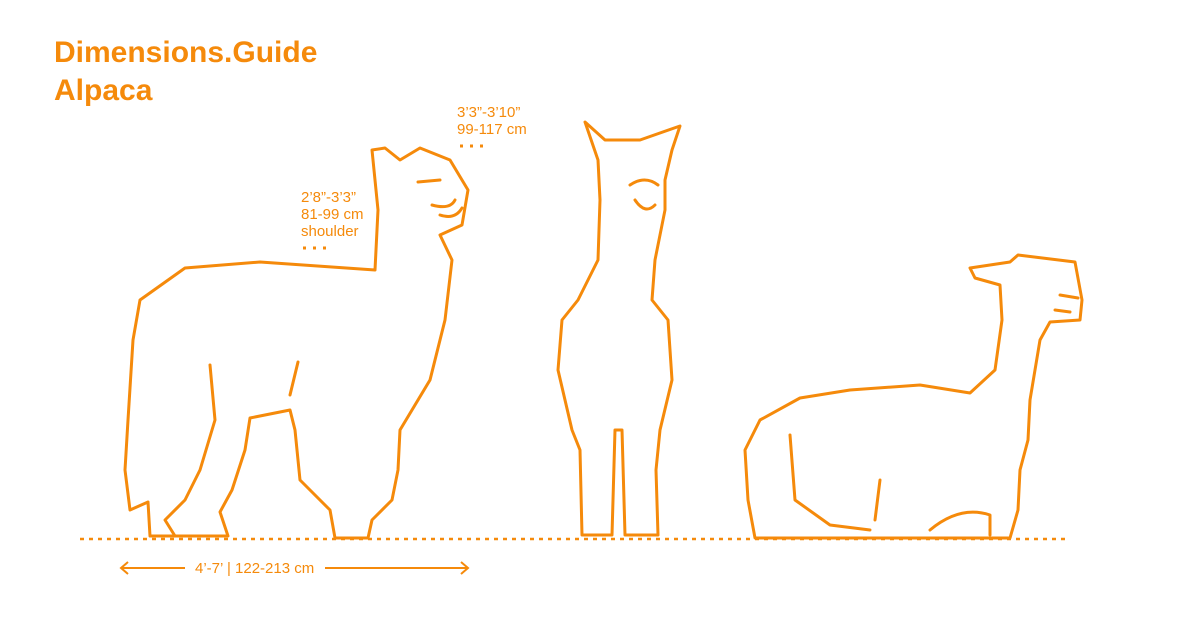 Image resolution: width=1200 pixels, height=630 pixels. Describe the element at coordinates (619, 328) in the screenshot. I see `alpaca-front` at that location.